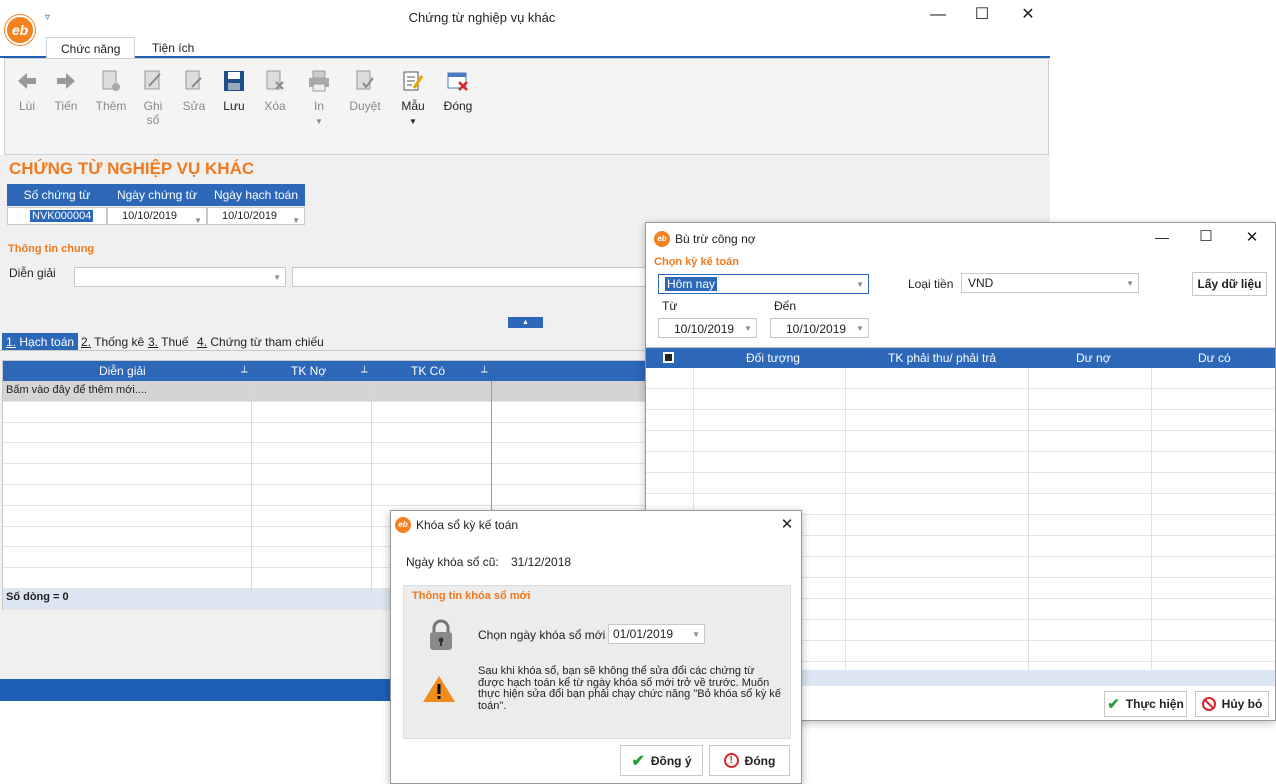 The image size is (1276, 784). I want to click on execute-button: ✔ Thực hiện, so click(1145, 704).